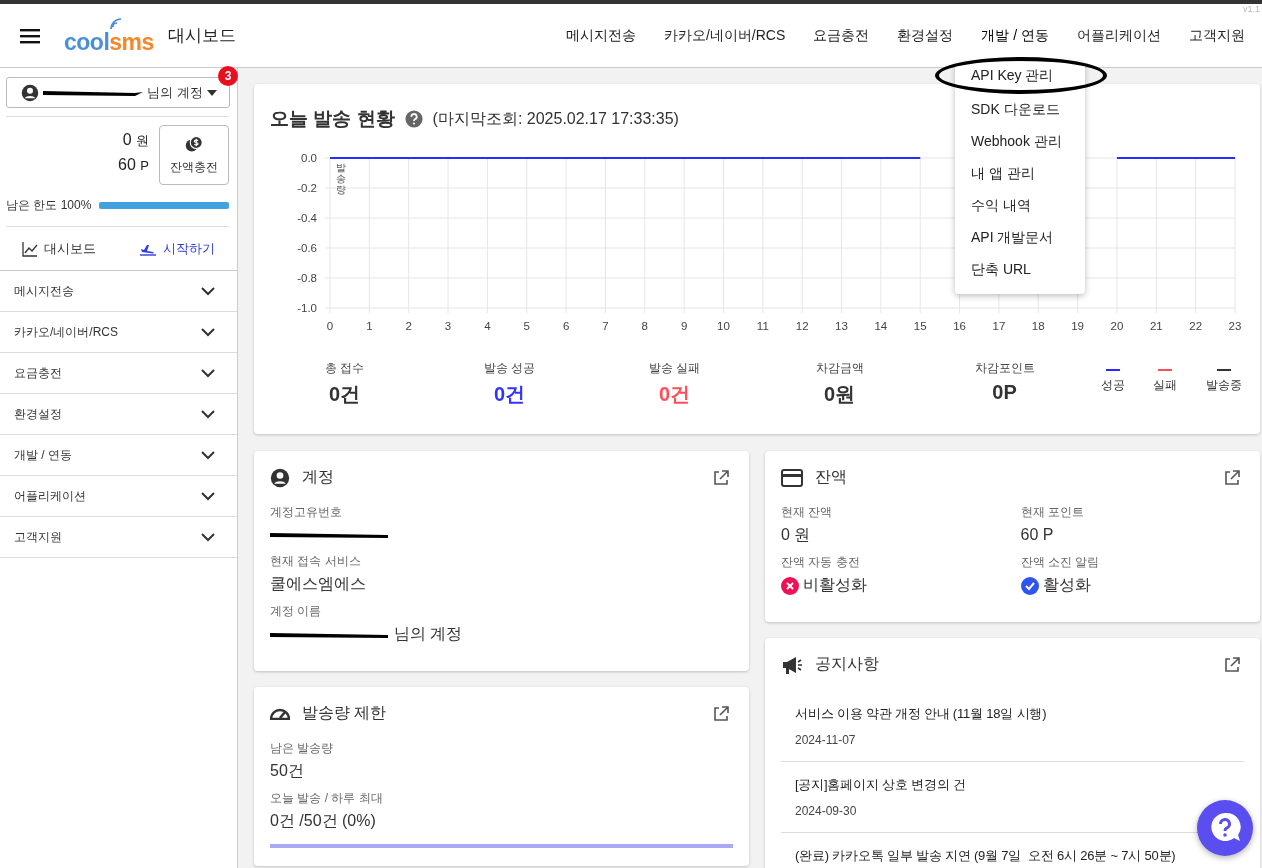 This screenshot has width=1262, height=868. I want to click on x-tick-label: 10, so click(723, 326).